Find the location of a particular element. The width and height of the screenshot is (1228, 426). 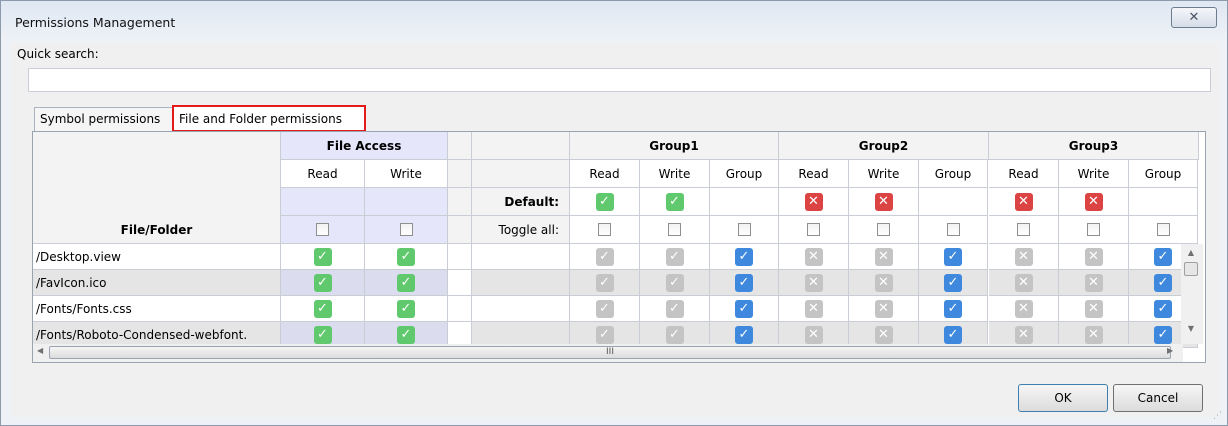

file-path-cell: /Fonts/Fonts.css is located at coordinates (157, 309).